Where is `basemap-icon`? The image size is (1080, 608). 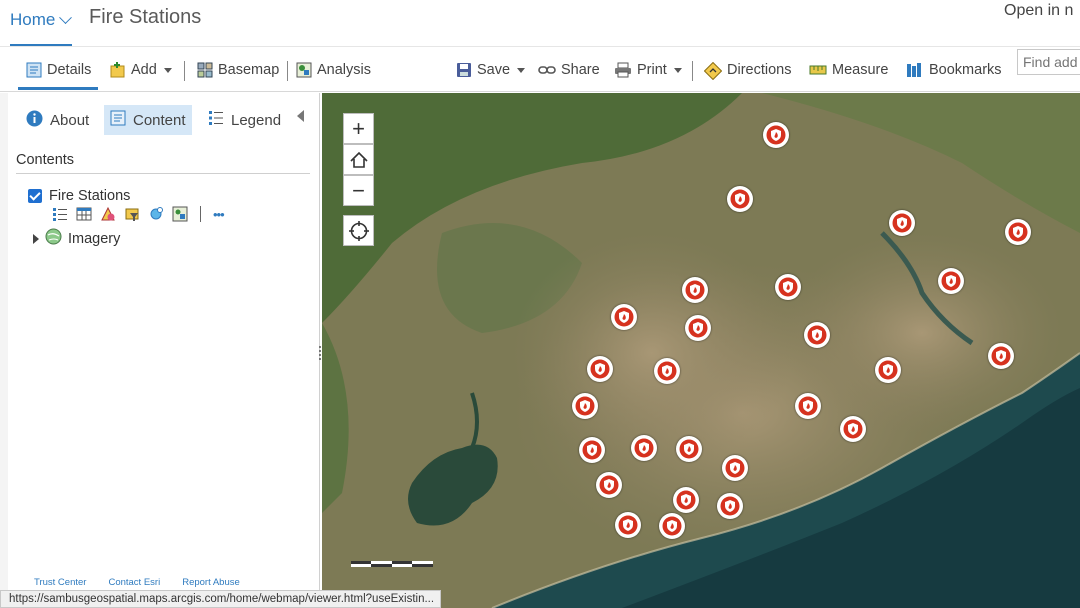 basemap-icon is located at coordinates (205, 70).